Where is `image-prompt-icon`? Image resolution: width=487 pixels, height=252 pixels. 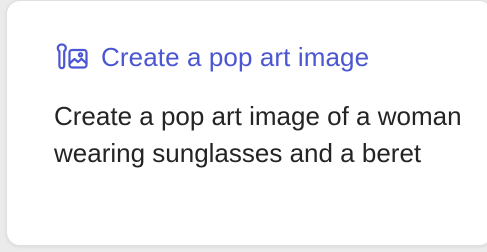 image-prompt-icon is located at coordinates (73, 57).